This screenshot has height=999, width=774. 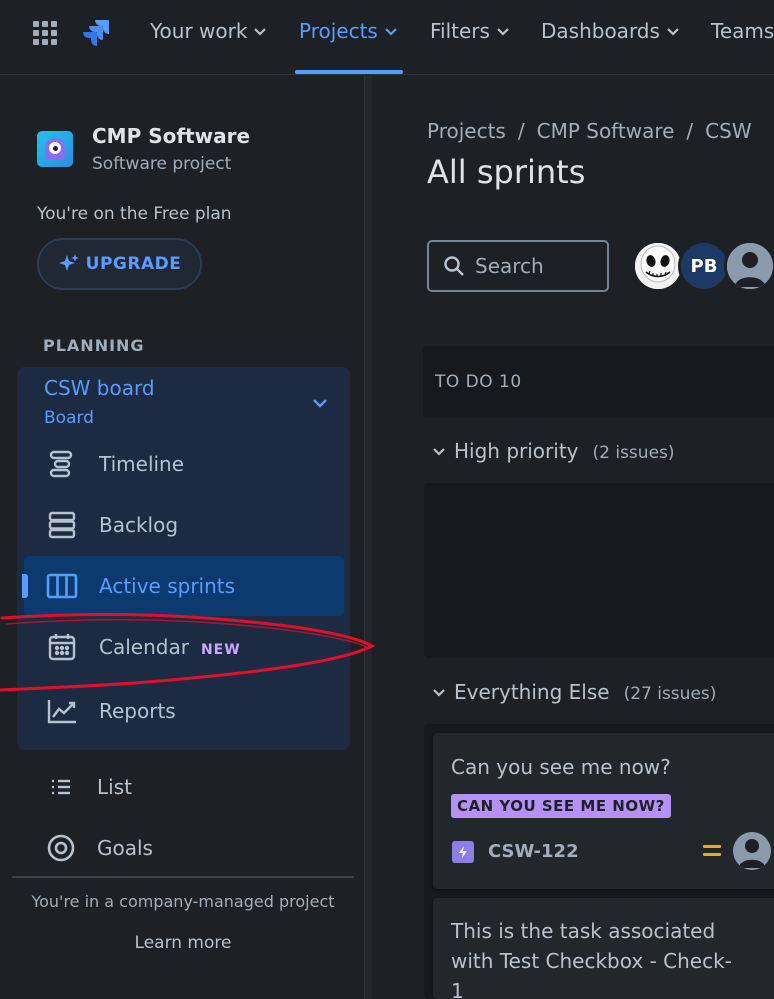 What do you see at coordinates (712, 853) in the screenshot?
I see `priority-medium-icon` at bounding box center [712, 853].